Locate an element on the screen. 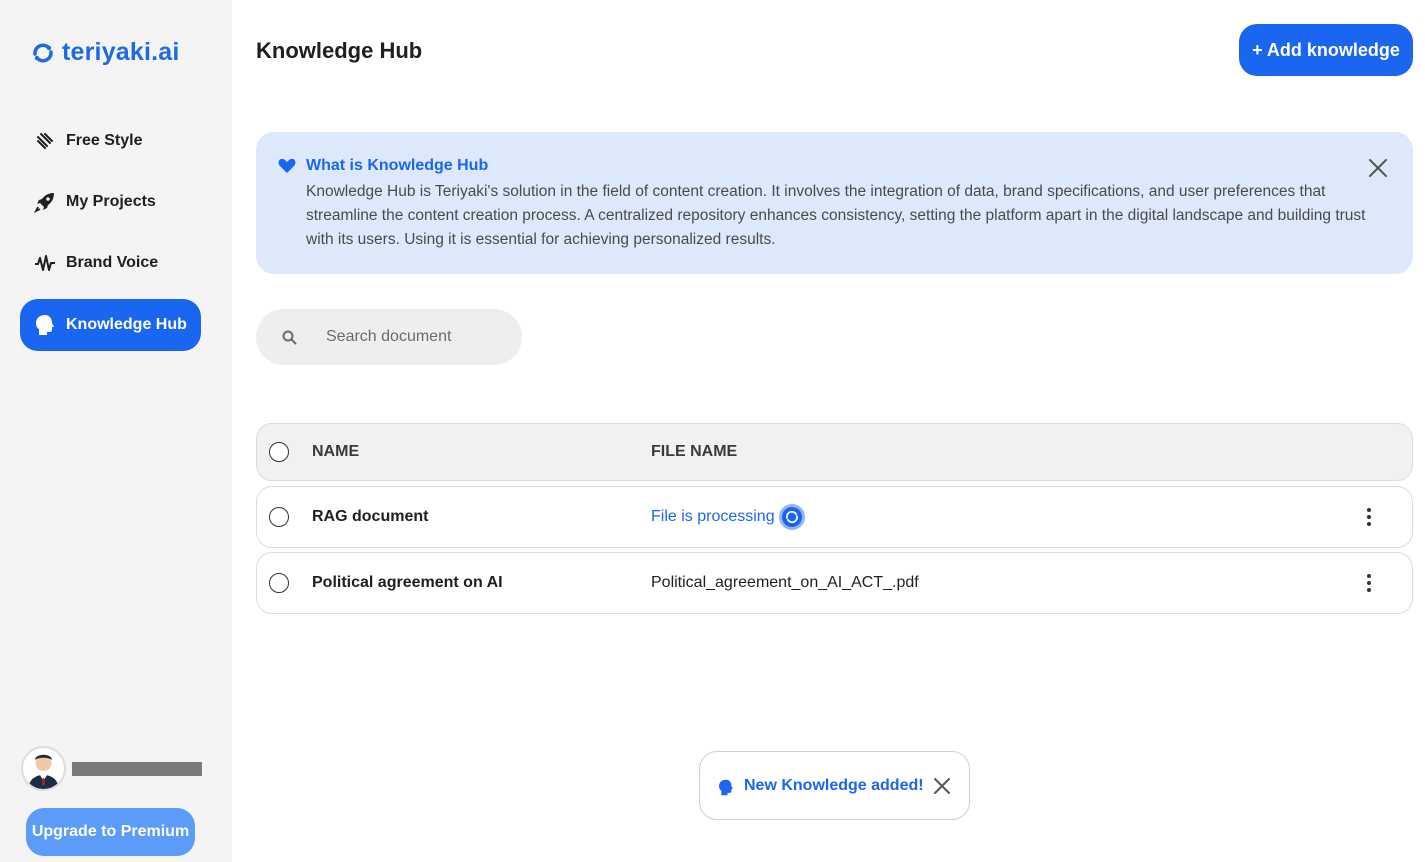 The width and height of the screenshot is (1425, 862). select-all-radio is located at coordinates (279, 452).